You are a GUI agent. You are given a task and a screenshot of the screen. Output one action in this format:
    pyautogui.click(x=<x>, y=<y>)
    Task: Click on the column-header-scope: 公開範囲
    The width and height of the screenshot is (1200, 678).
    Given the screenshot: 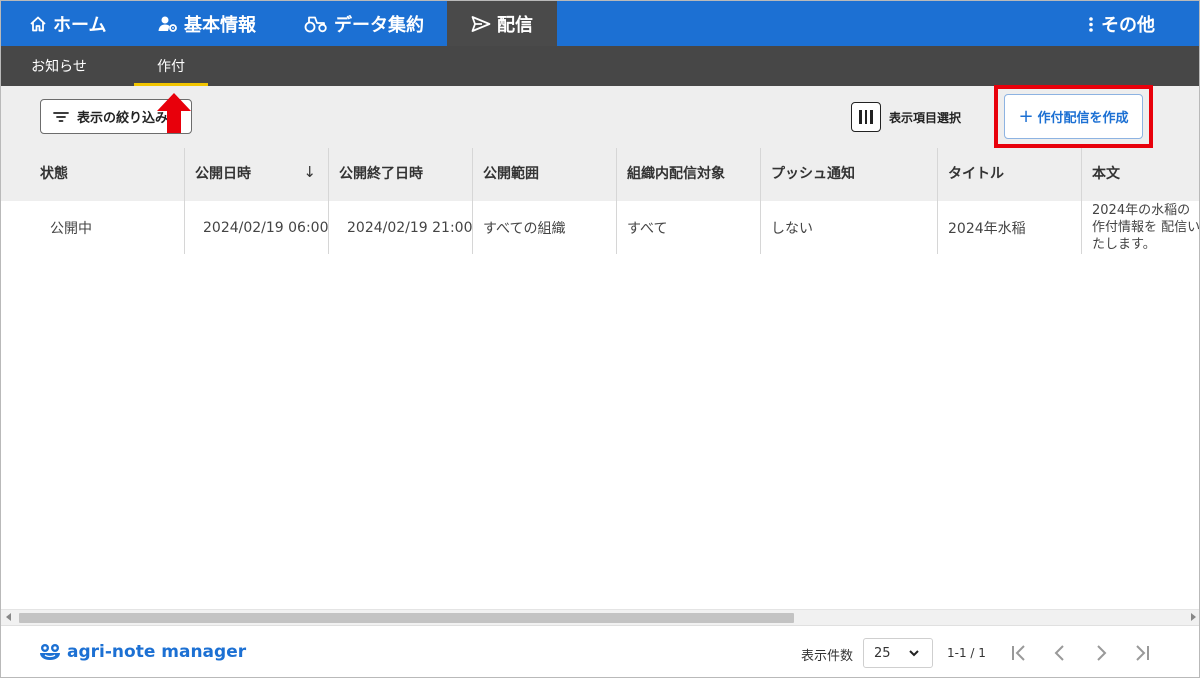 What is the action you would take?
    pyautogui.click(x=544, y=174)
    